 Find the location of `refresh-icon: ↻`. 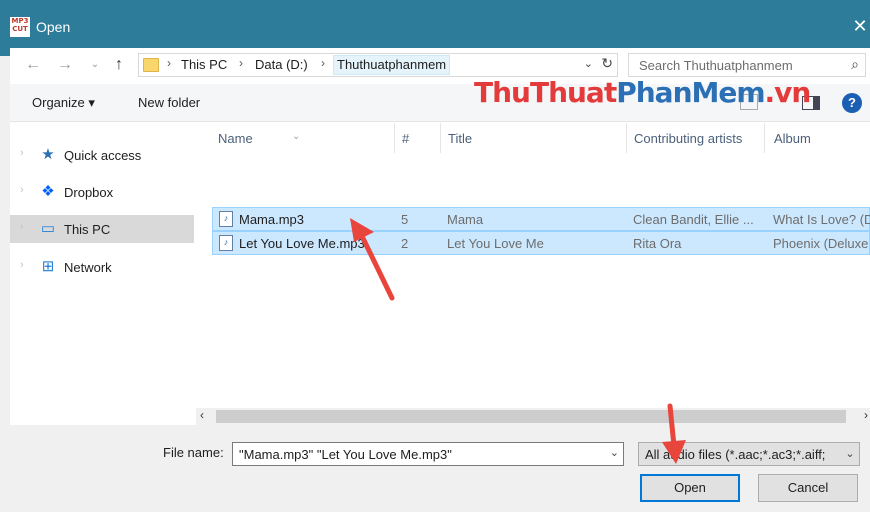

refresh-icon: ↻ is located at coordinates (607, 63).